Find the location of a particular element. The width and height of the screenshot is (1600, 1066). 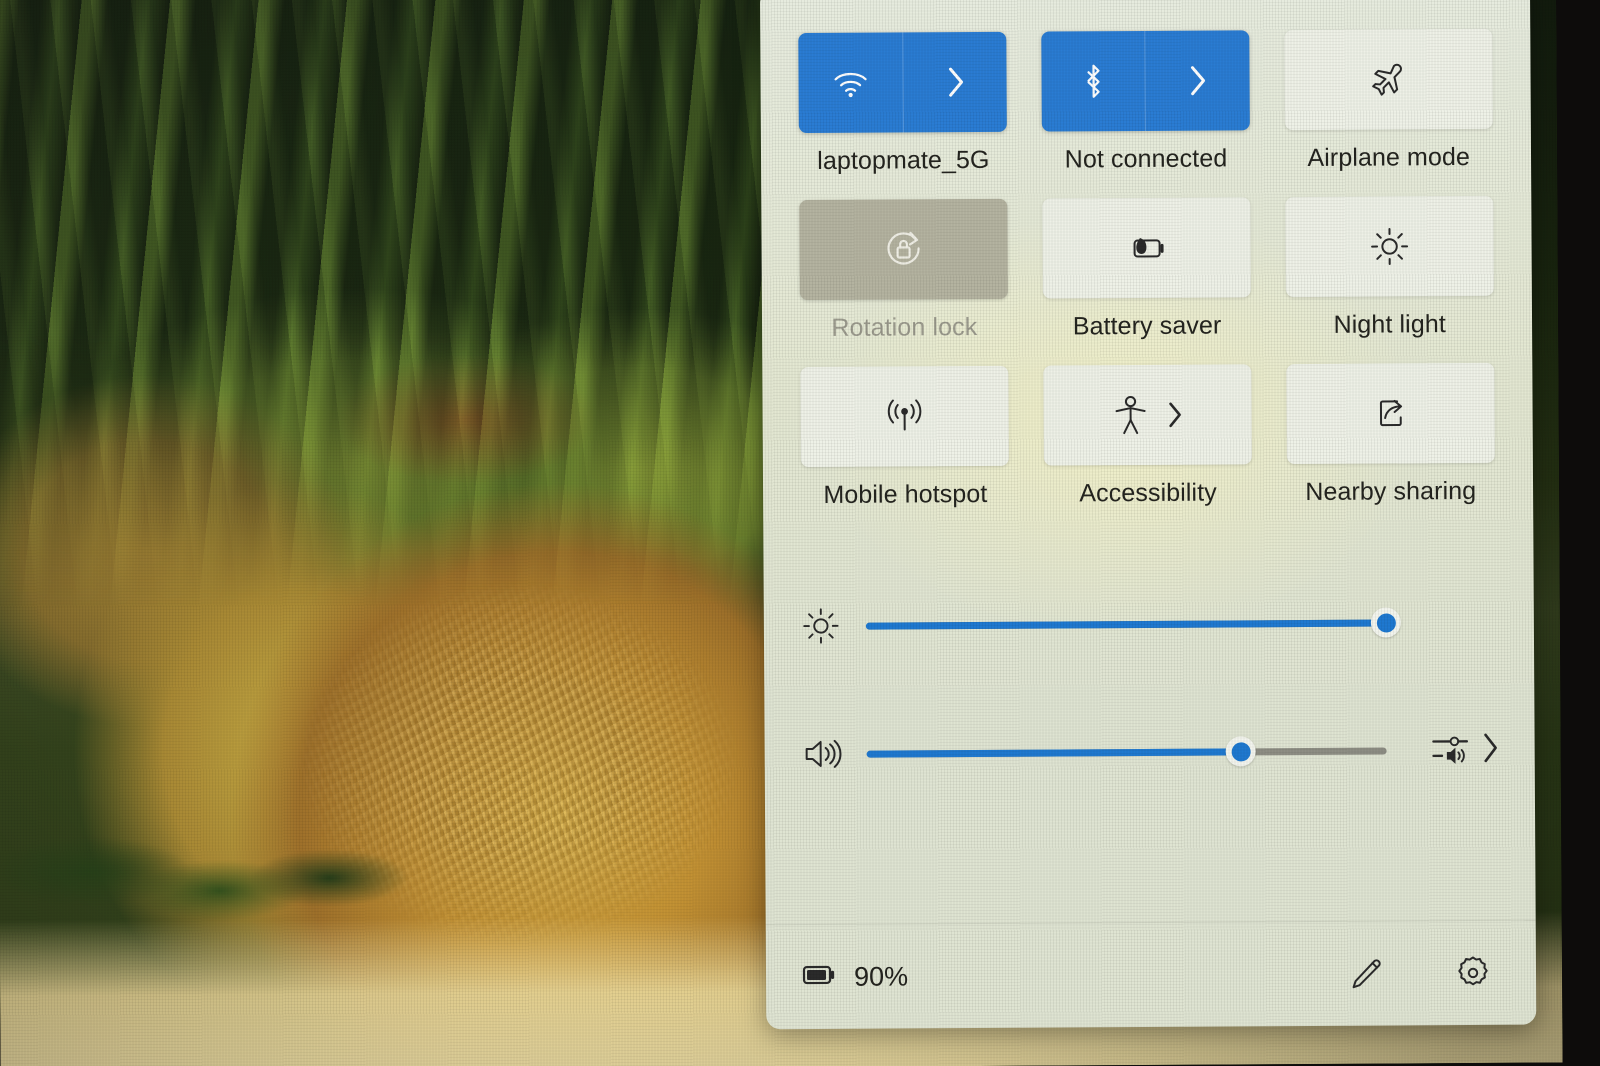

accessibility-person-icon is located at coordinates (1130, 415).